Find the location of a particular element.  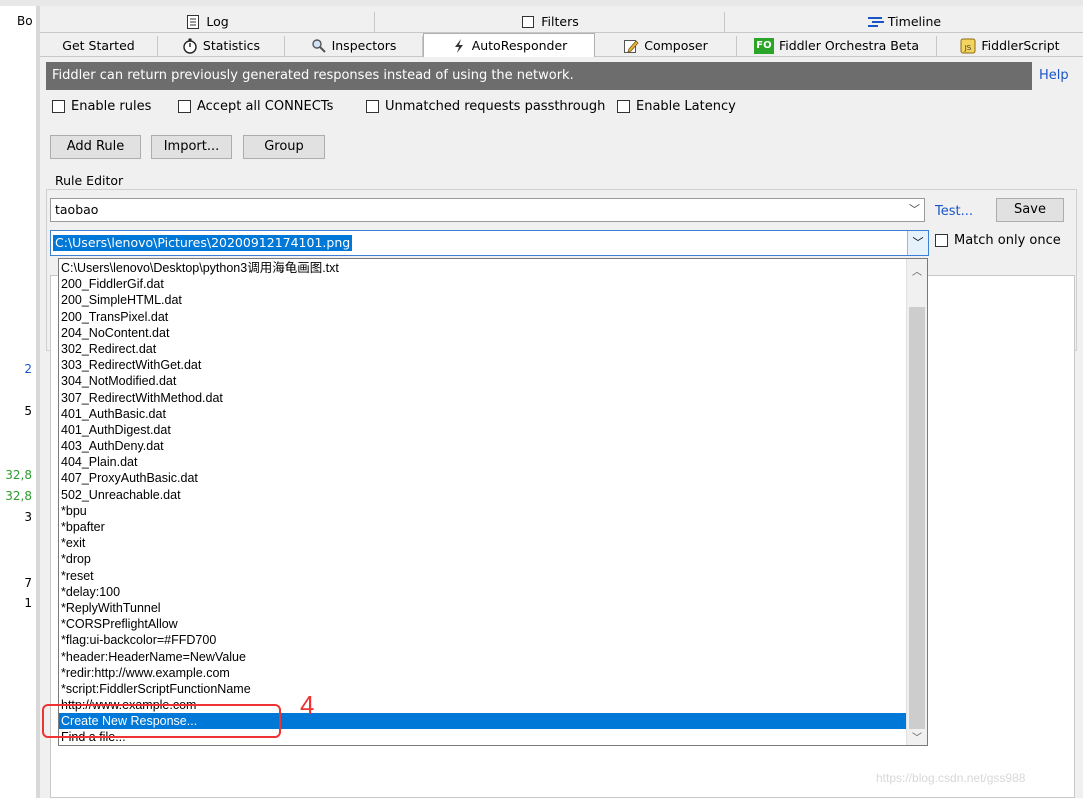

session-column-header: Bo is located at coordinates (25, 21).